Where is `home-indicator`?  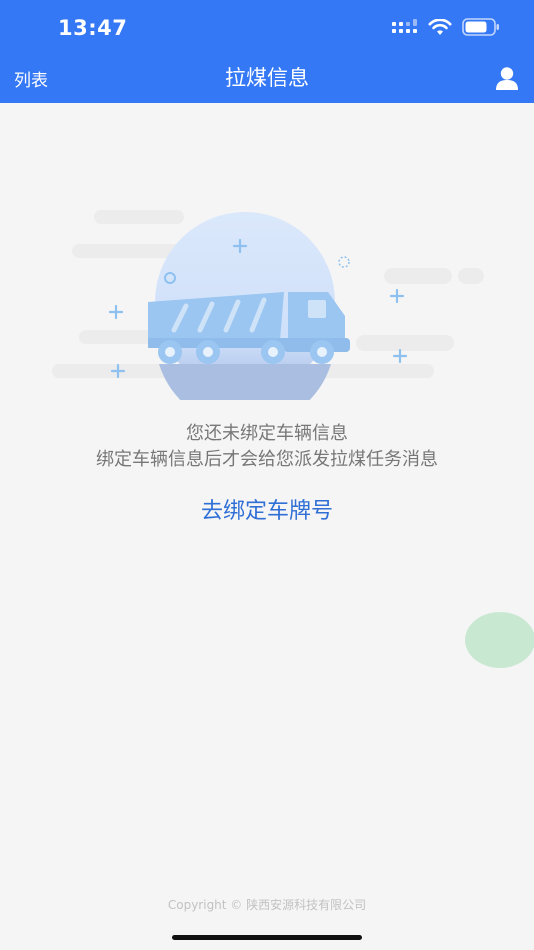 home-indicator is located at coordinates (267, 937).